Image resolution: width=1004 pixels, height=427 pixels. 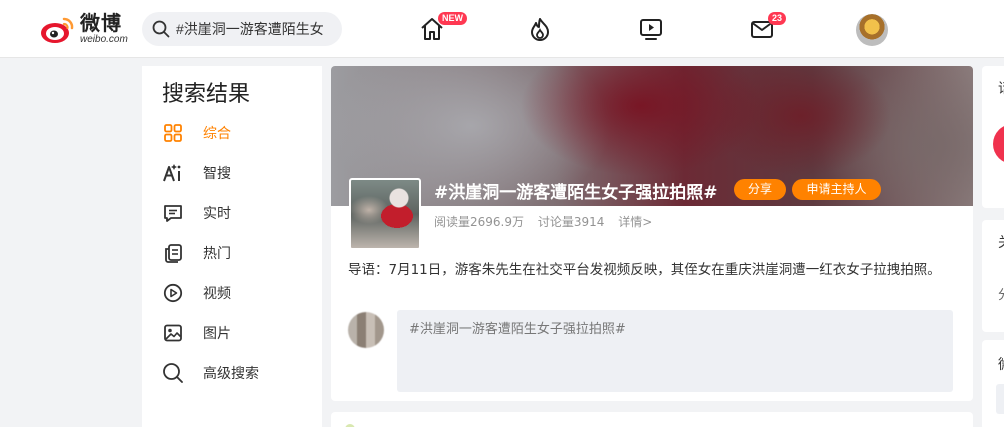 I want to click on compose-avatar, so click(x=366, y=330).